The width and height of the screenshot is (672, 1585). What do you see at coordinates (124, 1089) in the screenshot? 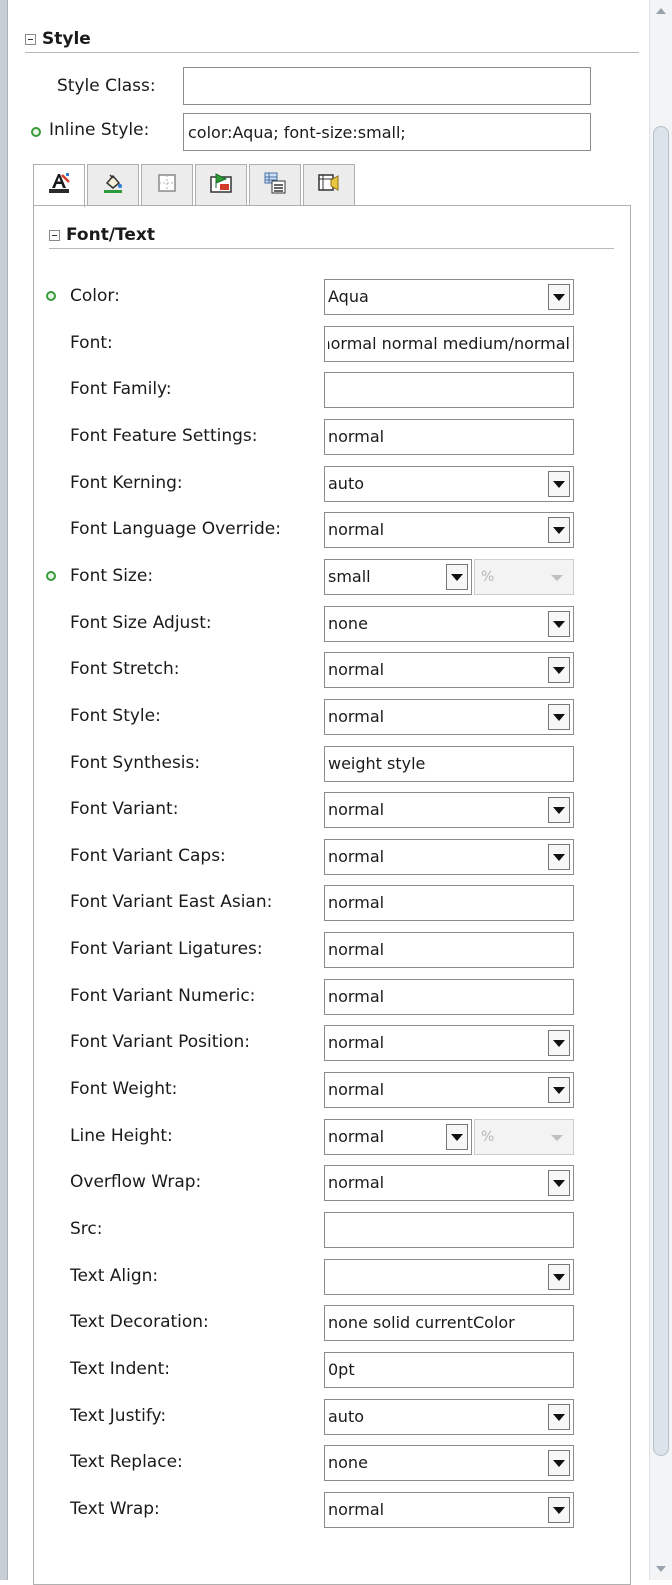
I see `property-label: Font Weight:` at bounding box center [124, 1089].